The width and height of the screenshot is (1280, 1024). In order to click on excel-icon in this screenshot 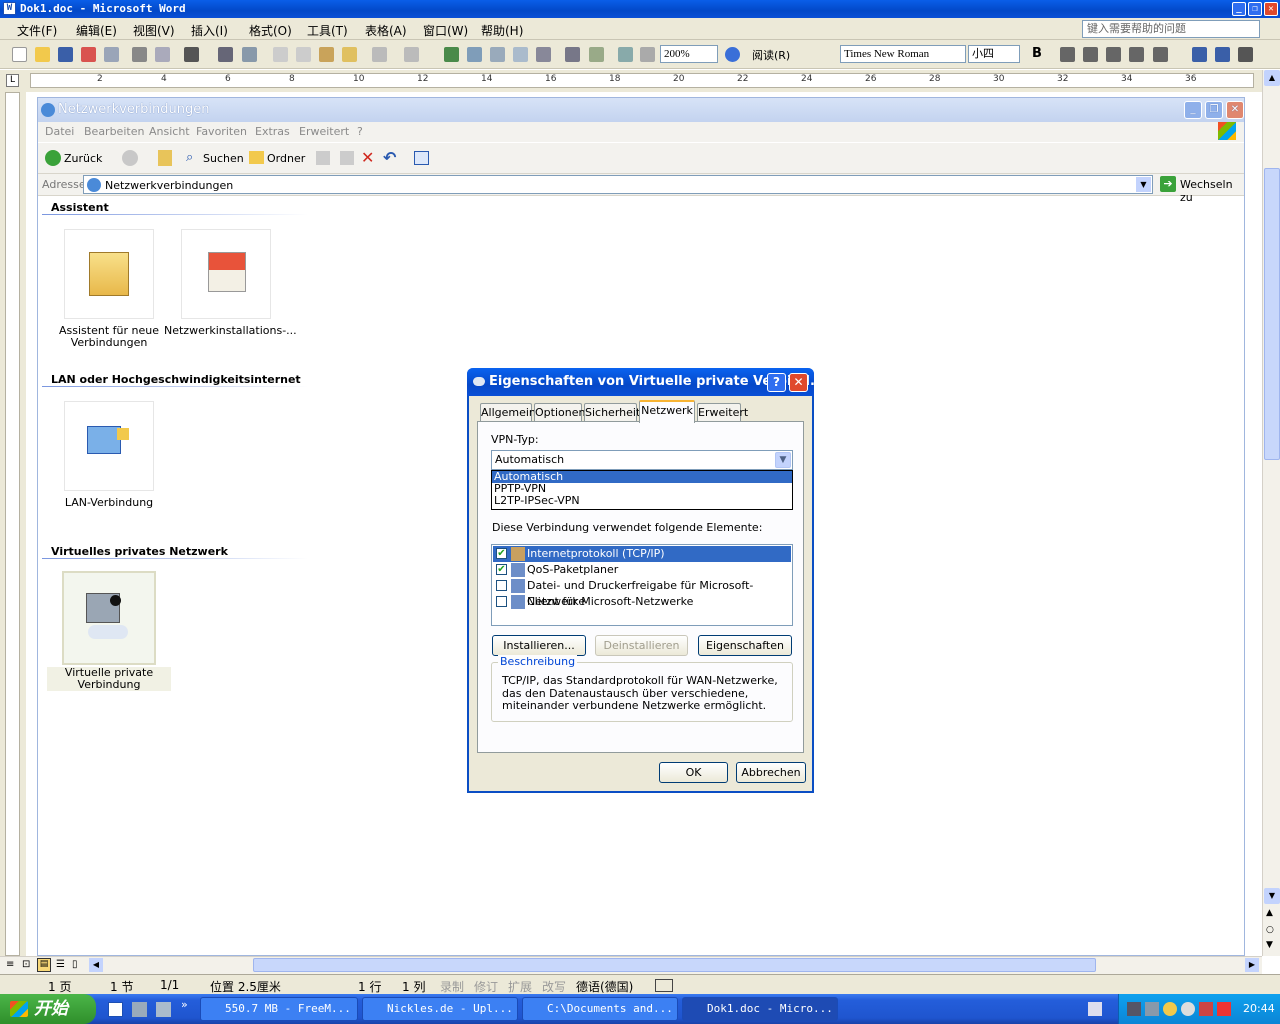, I will do `click(520, 54)`.